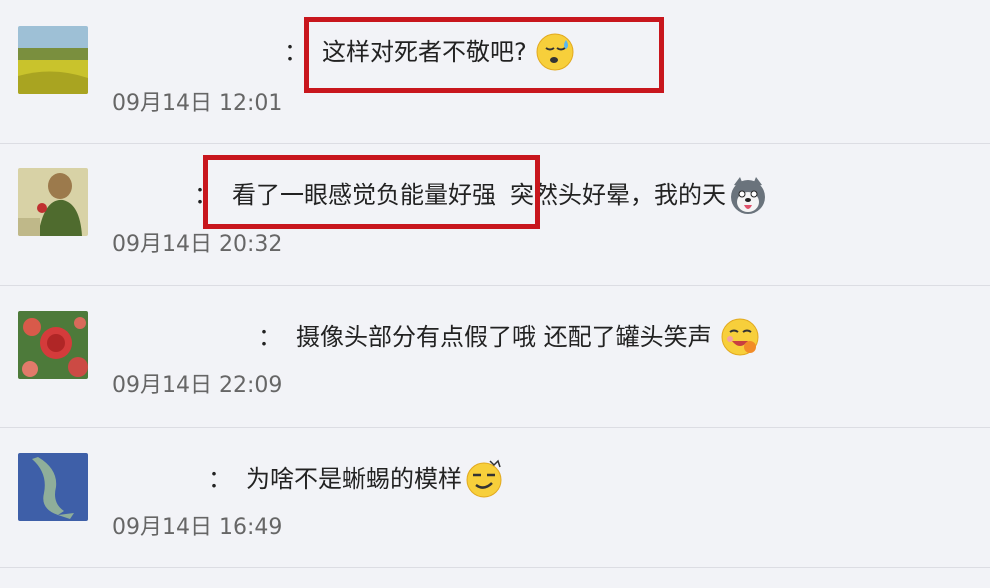 This screenshot has width=990, height=588. I want to click on comment-text: 摄像头部分有点假了哦 还配了罐头笑声, so click(504, 337).